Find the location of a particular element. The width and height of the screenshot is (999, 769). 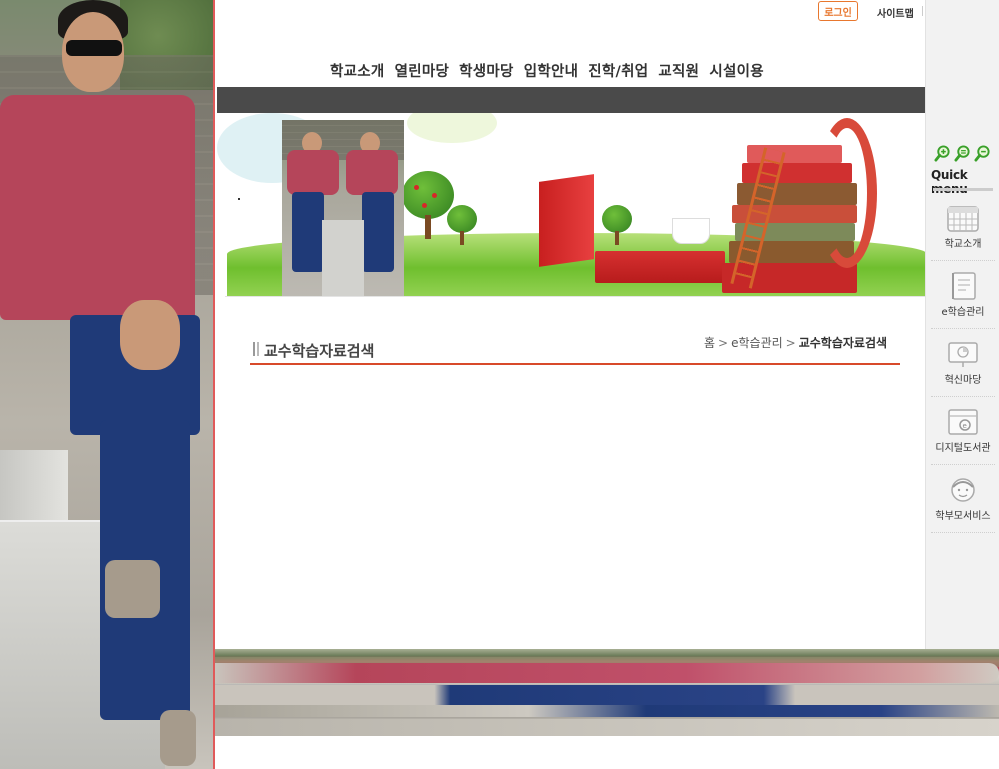

breadcrumb-level1: e학습관리 is located at coordinates (757, 342).